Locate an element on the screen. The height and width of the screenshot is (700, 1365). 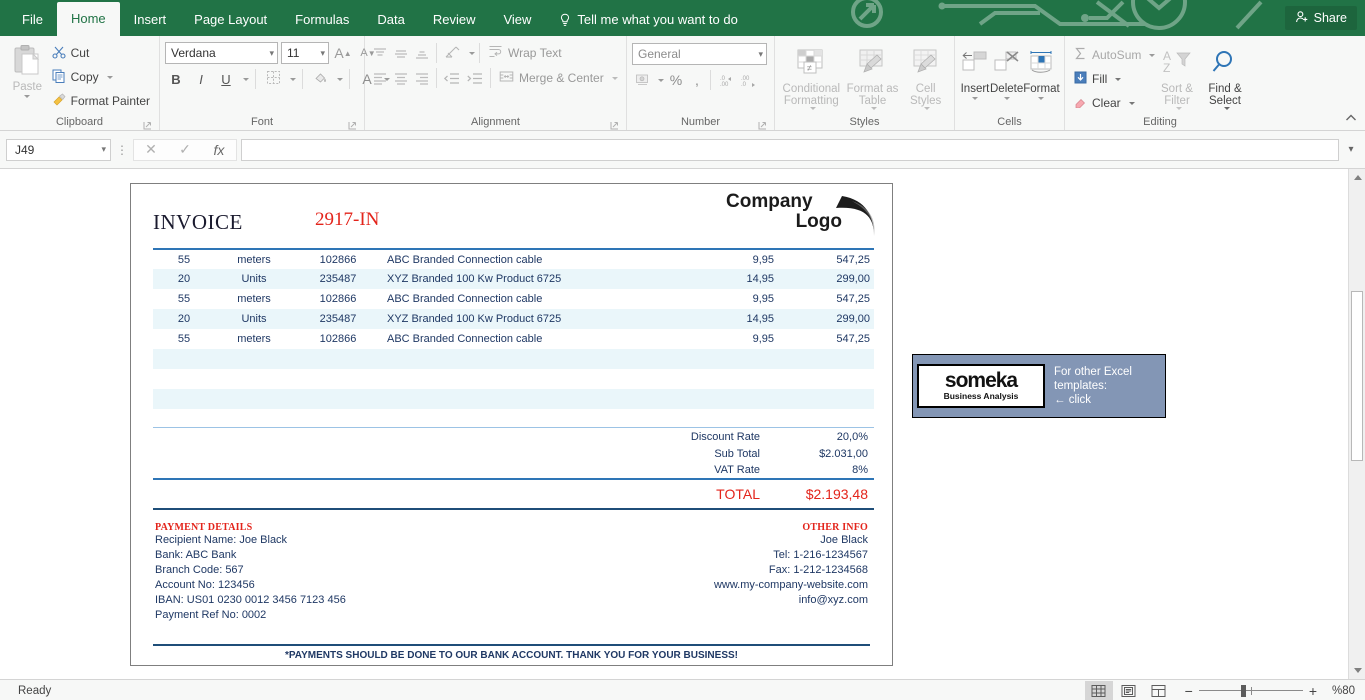
cut-button: Cut is located at coordinates (101, 53).